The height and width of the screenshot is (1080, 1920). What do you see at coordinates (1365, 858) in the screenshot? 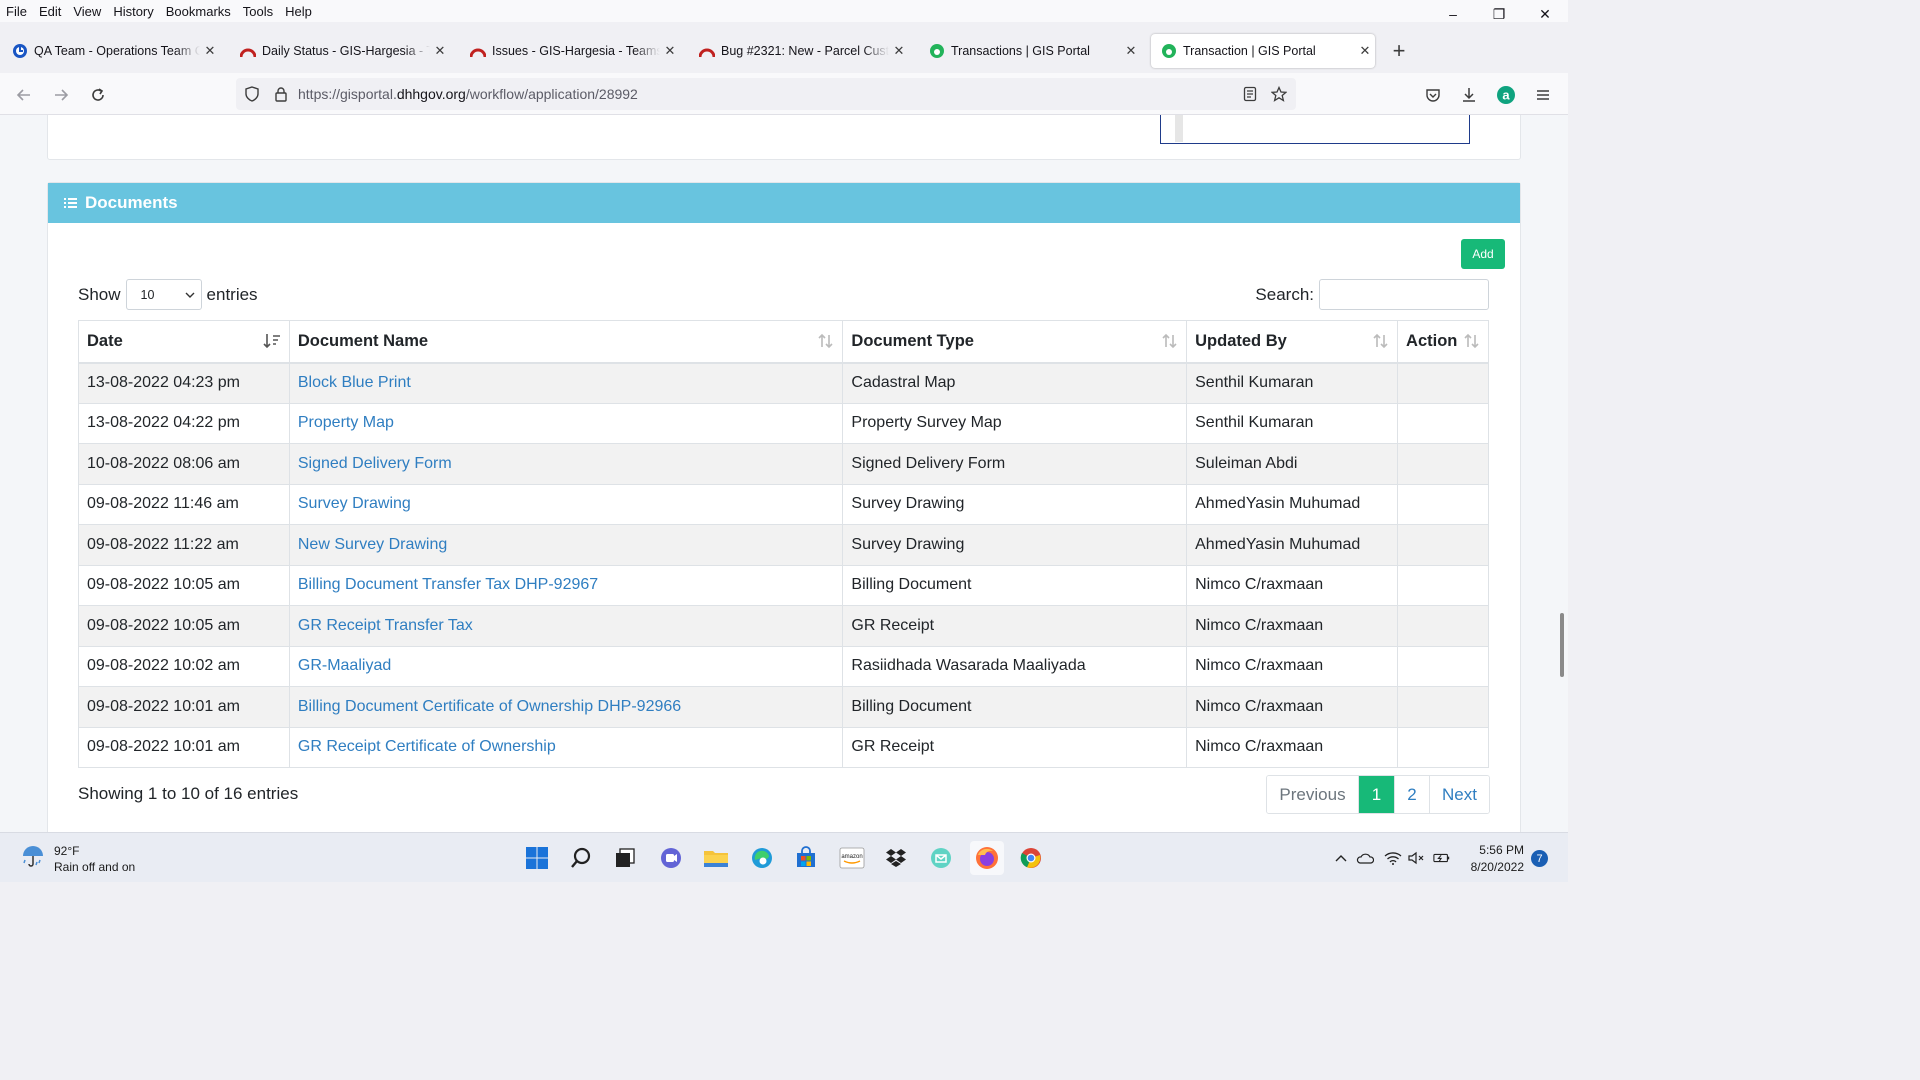
I see `onedrive-cloud-icon` at bounding box center [1365, 858].